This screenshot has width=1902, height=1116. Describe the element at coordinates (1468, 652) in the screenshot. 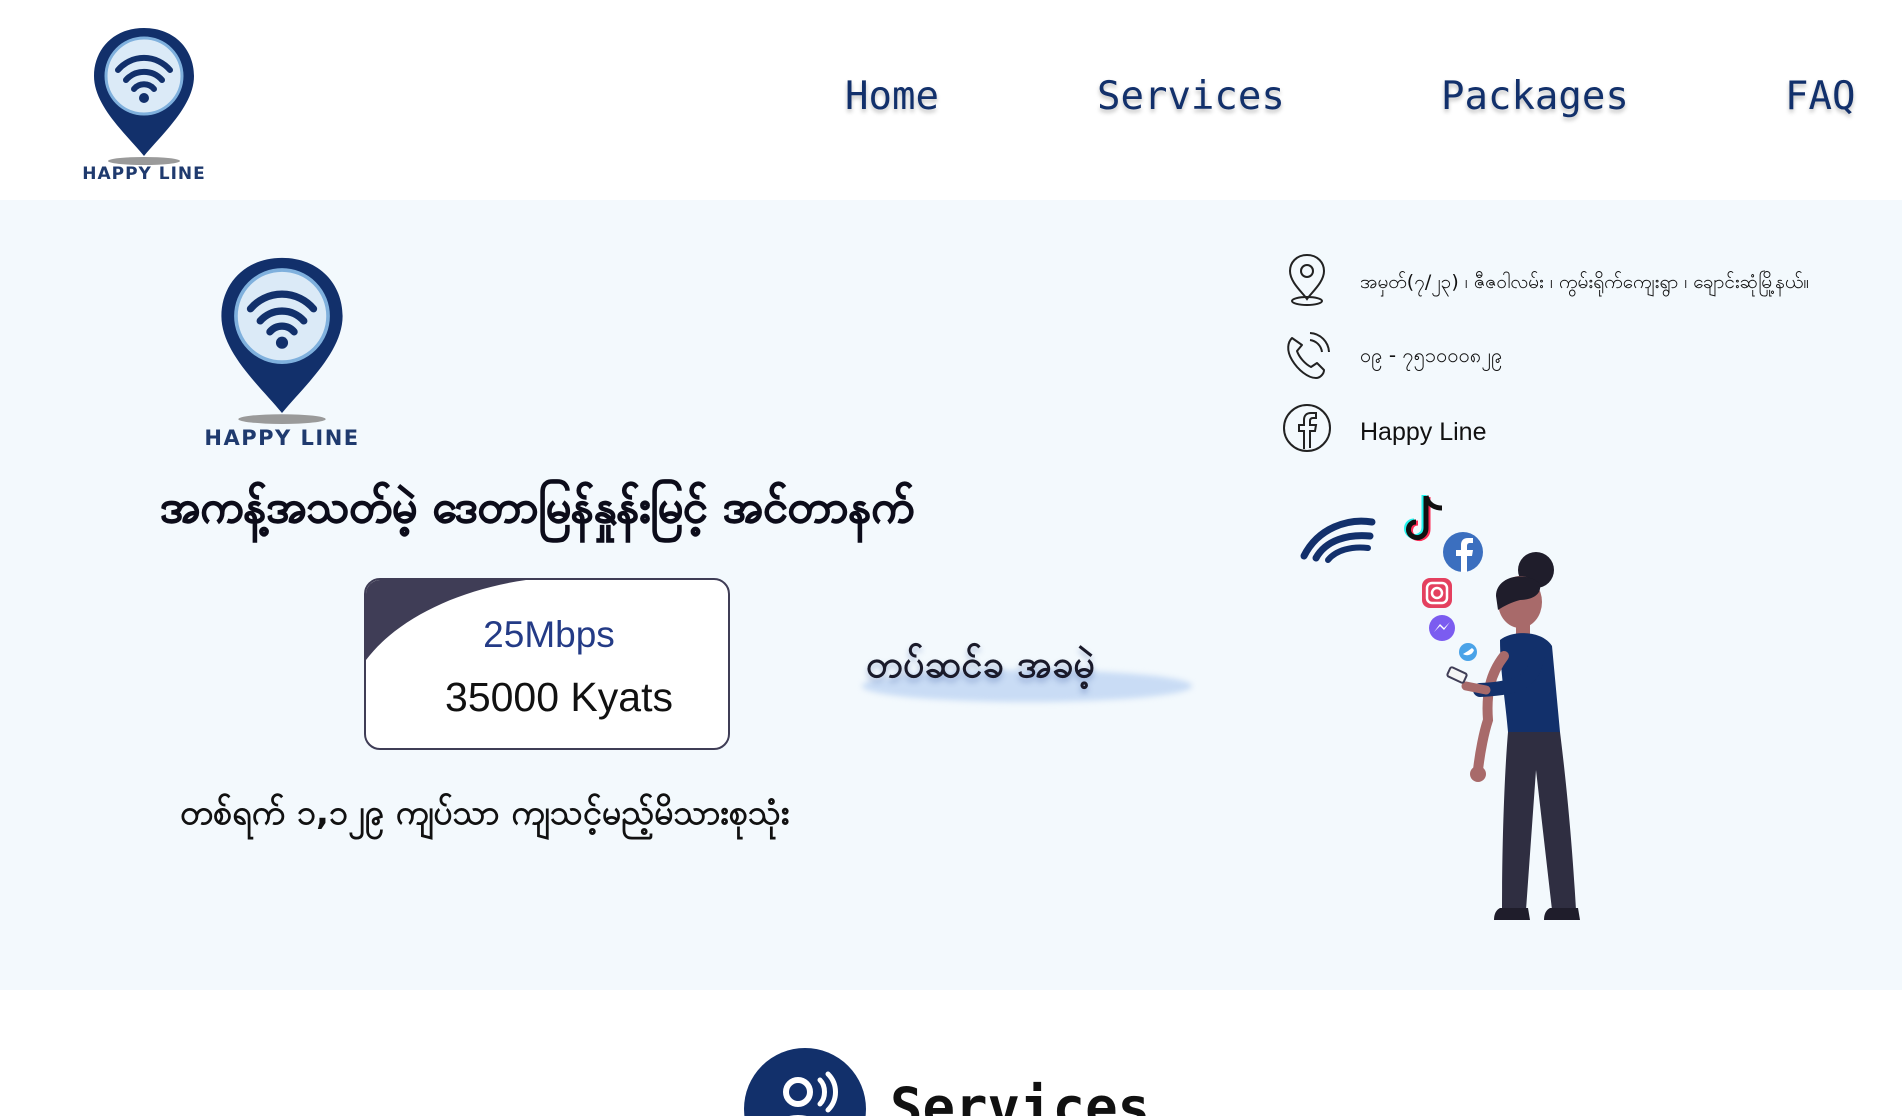

I see `twitter-icon` at that location.